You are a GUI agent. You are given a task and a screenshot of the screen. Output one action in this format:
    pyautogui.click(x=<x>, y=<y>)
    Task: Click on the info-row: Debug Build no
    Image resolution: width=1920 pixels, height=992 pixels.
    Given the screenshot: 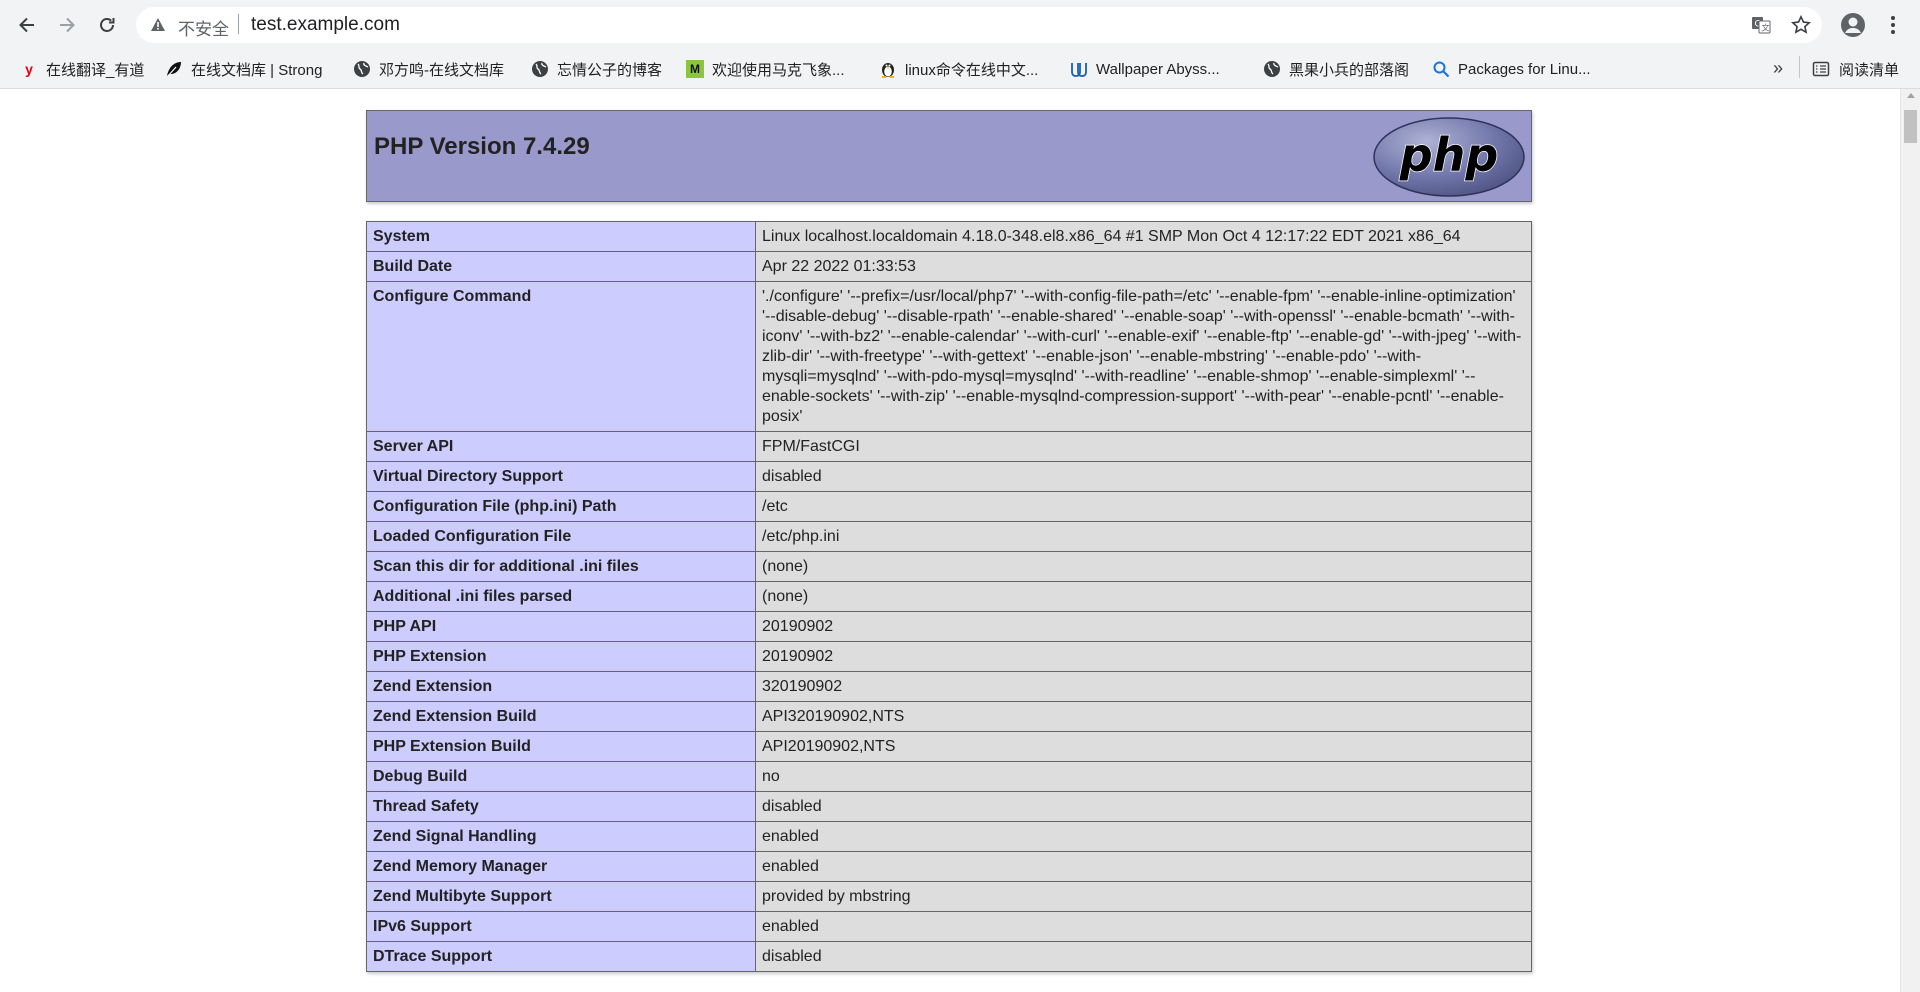 What is the action you would take?
    pyautogui.click(x=949, y=776)
    